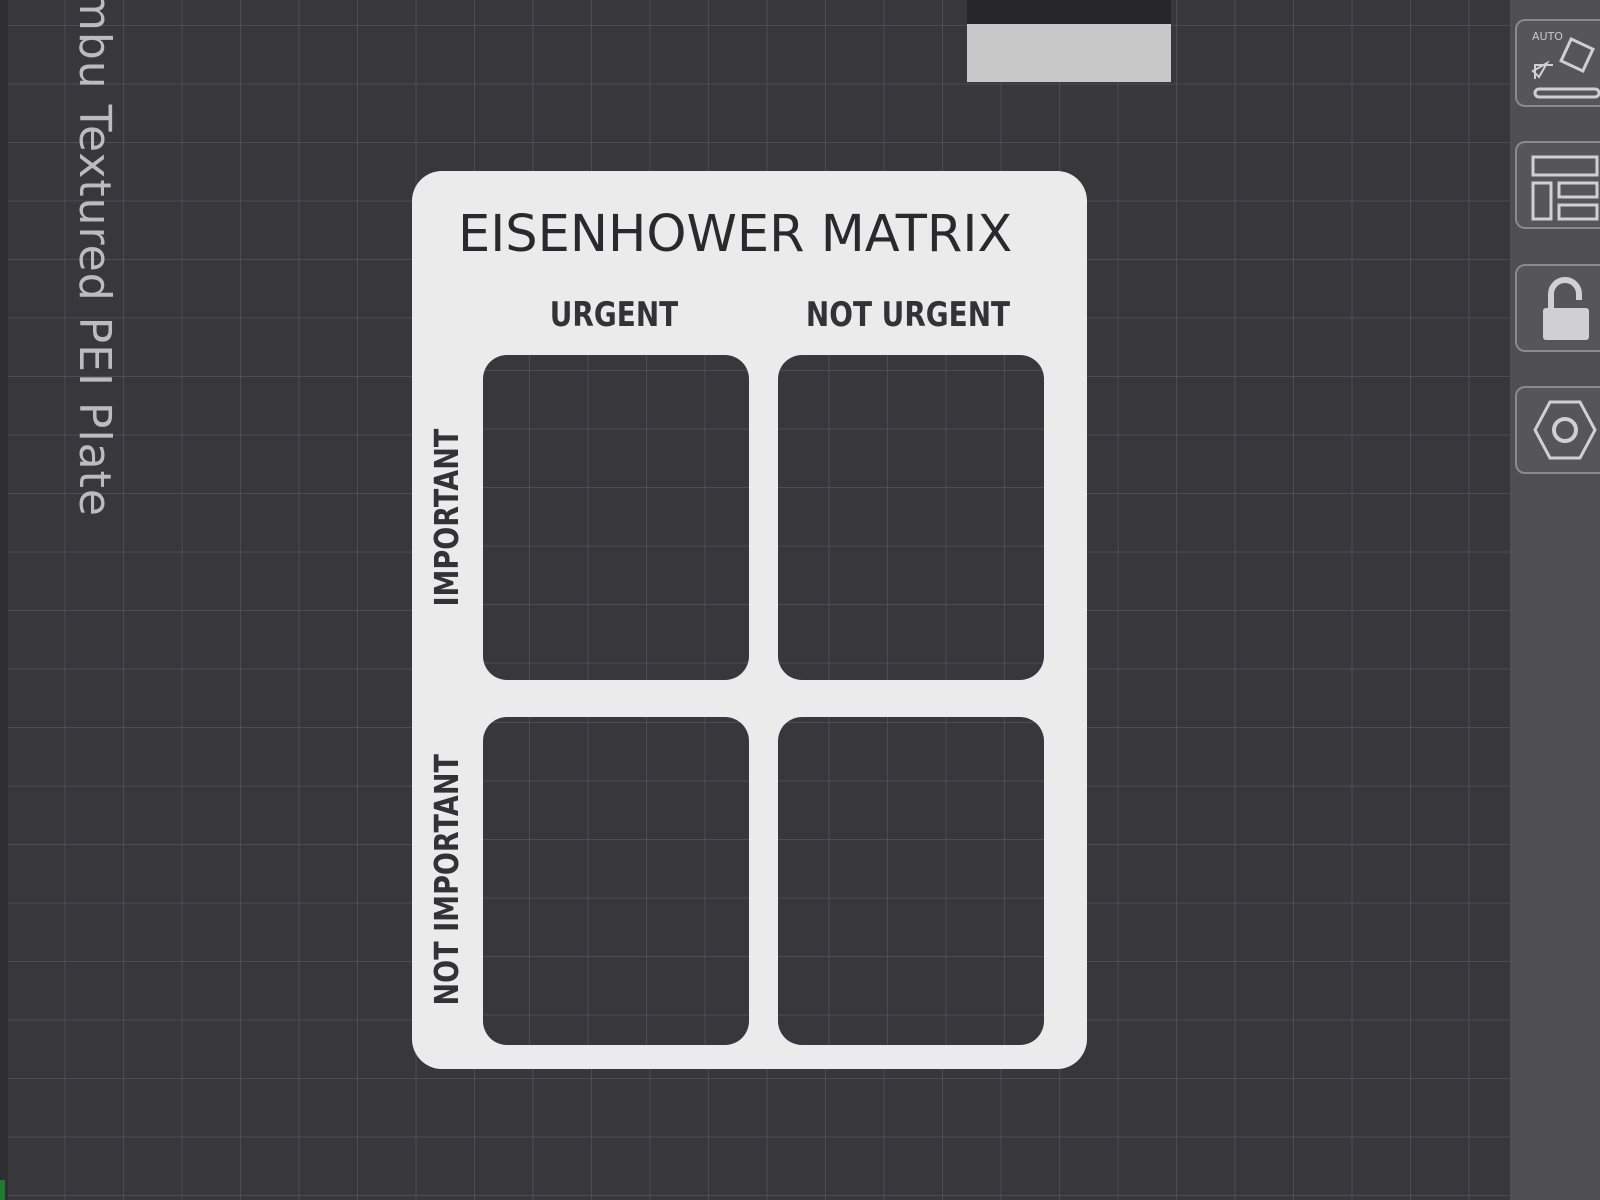  What do you see at coordinates (616, 517) in the screenshot?
I see `matrix-cell-urgent-important` at bounding box center [616, 517].